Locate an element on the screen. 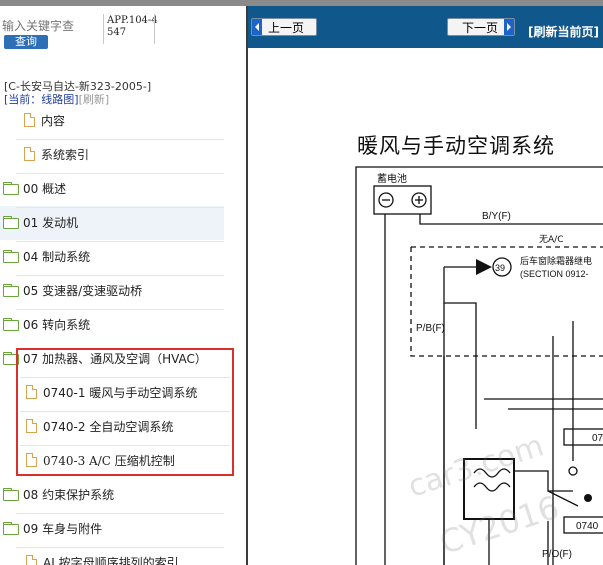 The height and width of the screenshot is (565, 603). battery-wire-label: B/Y(F) is located at coordinates (496, 216).